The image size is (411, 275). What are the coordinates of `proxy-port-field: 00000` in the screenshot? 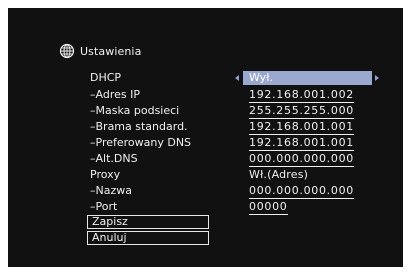 It's located at (268, 207).